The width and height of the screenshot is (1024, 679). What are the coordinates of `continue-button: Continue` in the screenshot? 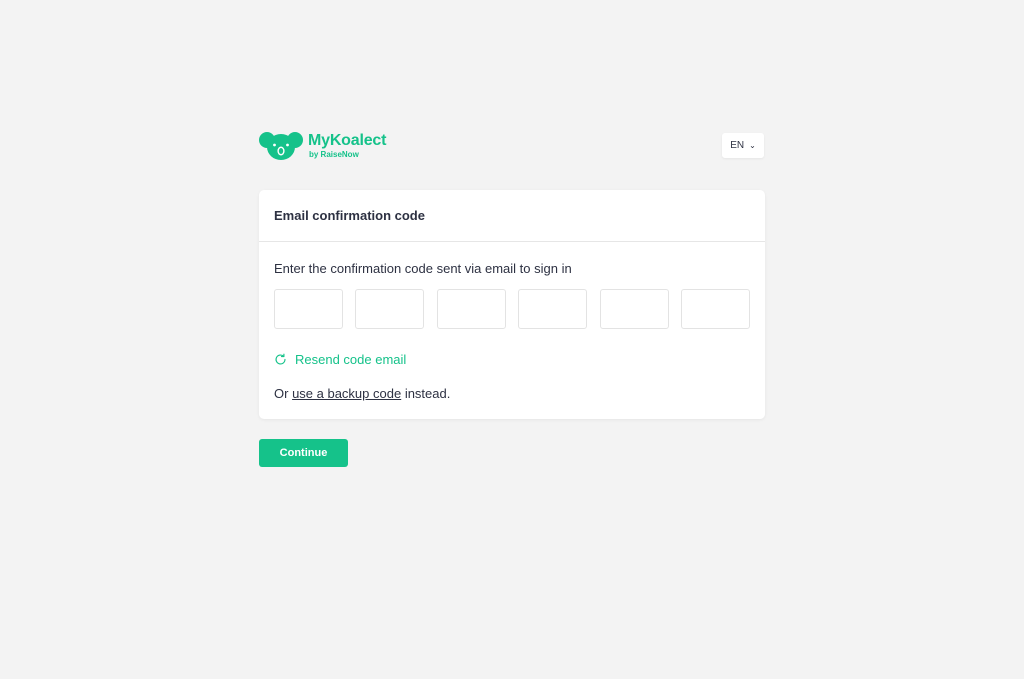 It's located at (303, 453).